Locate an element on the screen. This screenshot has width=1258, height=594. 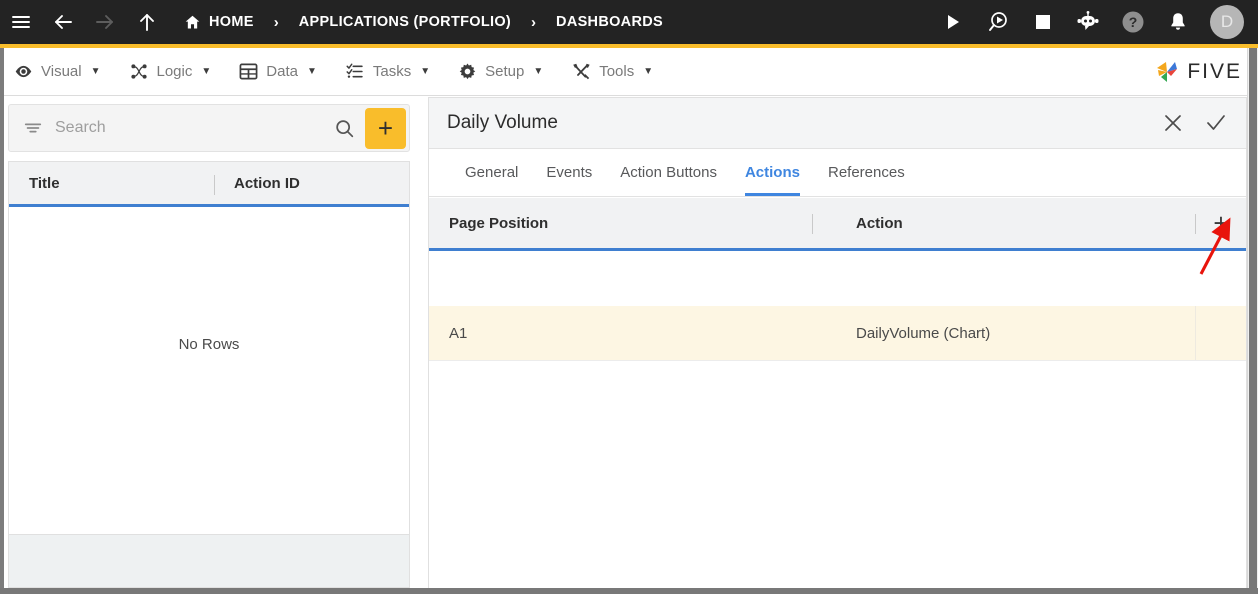
cell-action: DailyVolume (Chart) is located at coordinates (923, 333).